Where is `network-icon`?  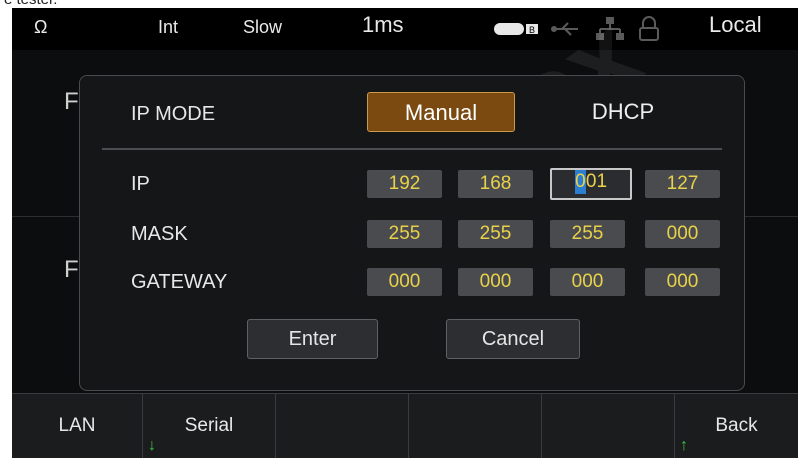
network-icon is located at coordinates (610, 28).